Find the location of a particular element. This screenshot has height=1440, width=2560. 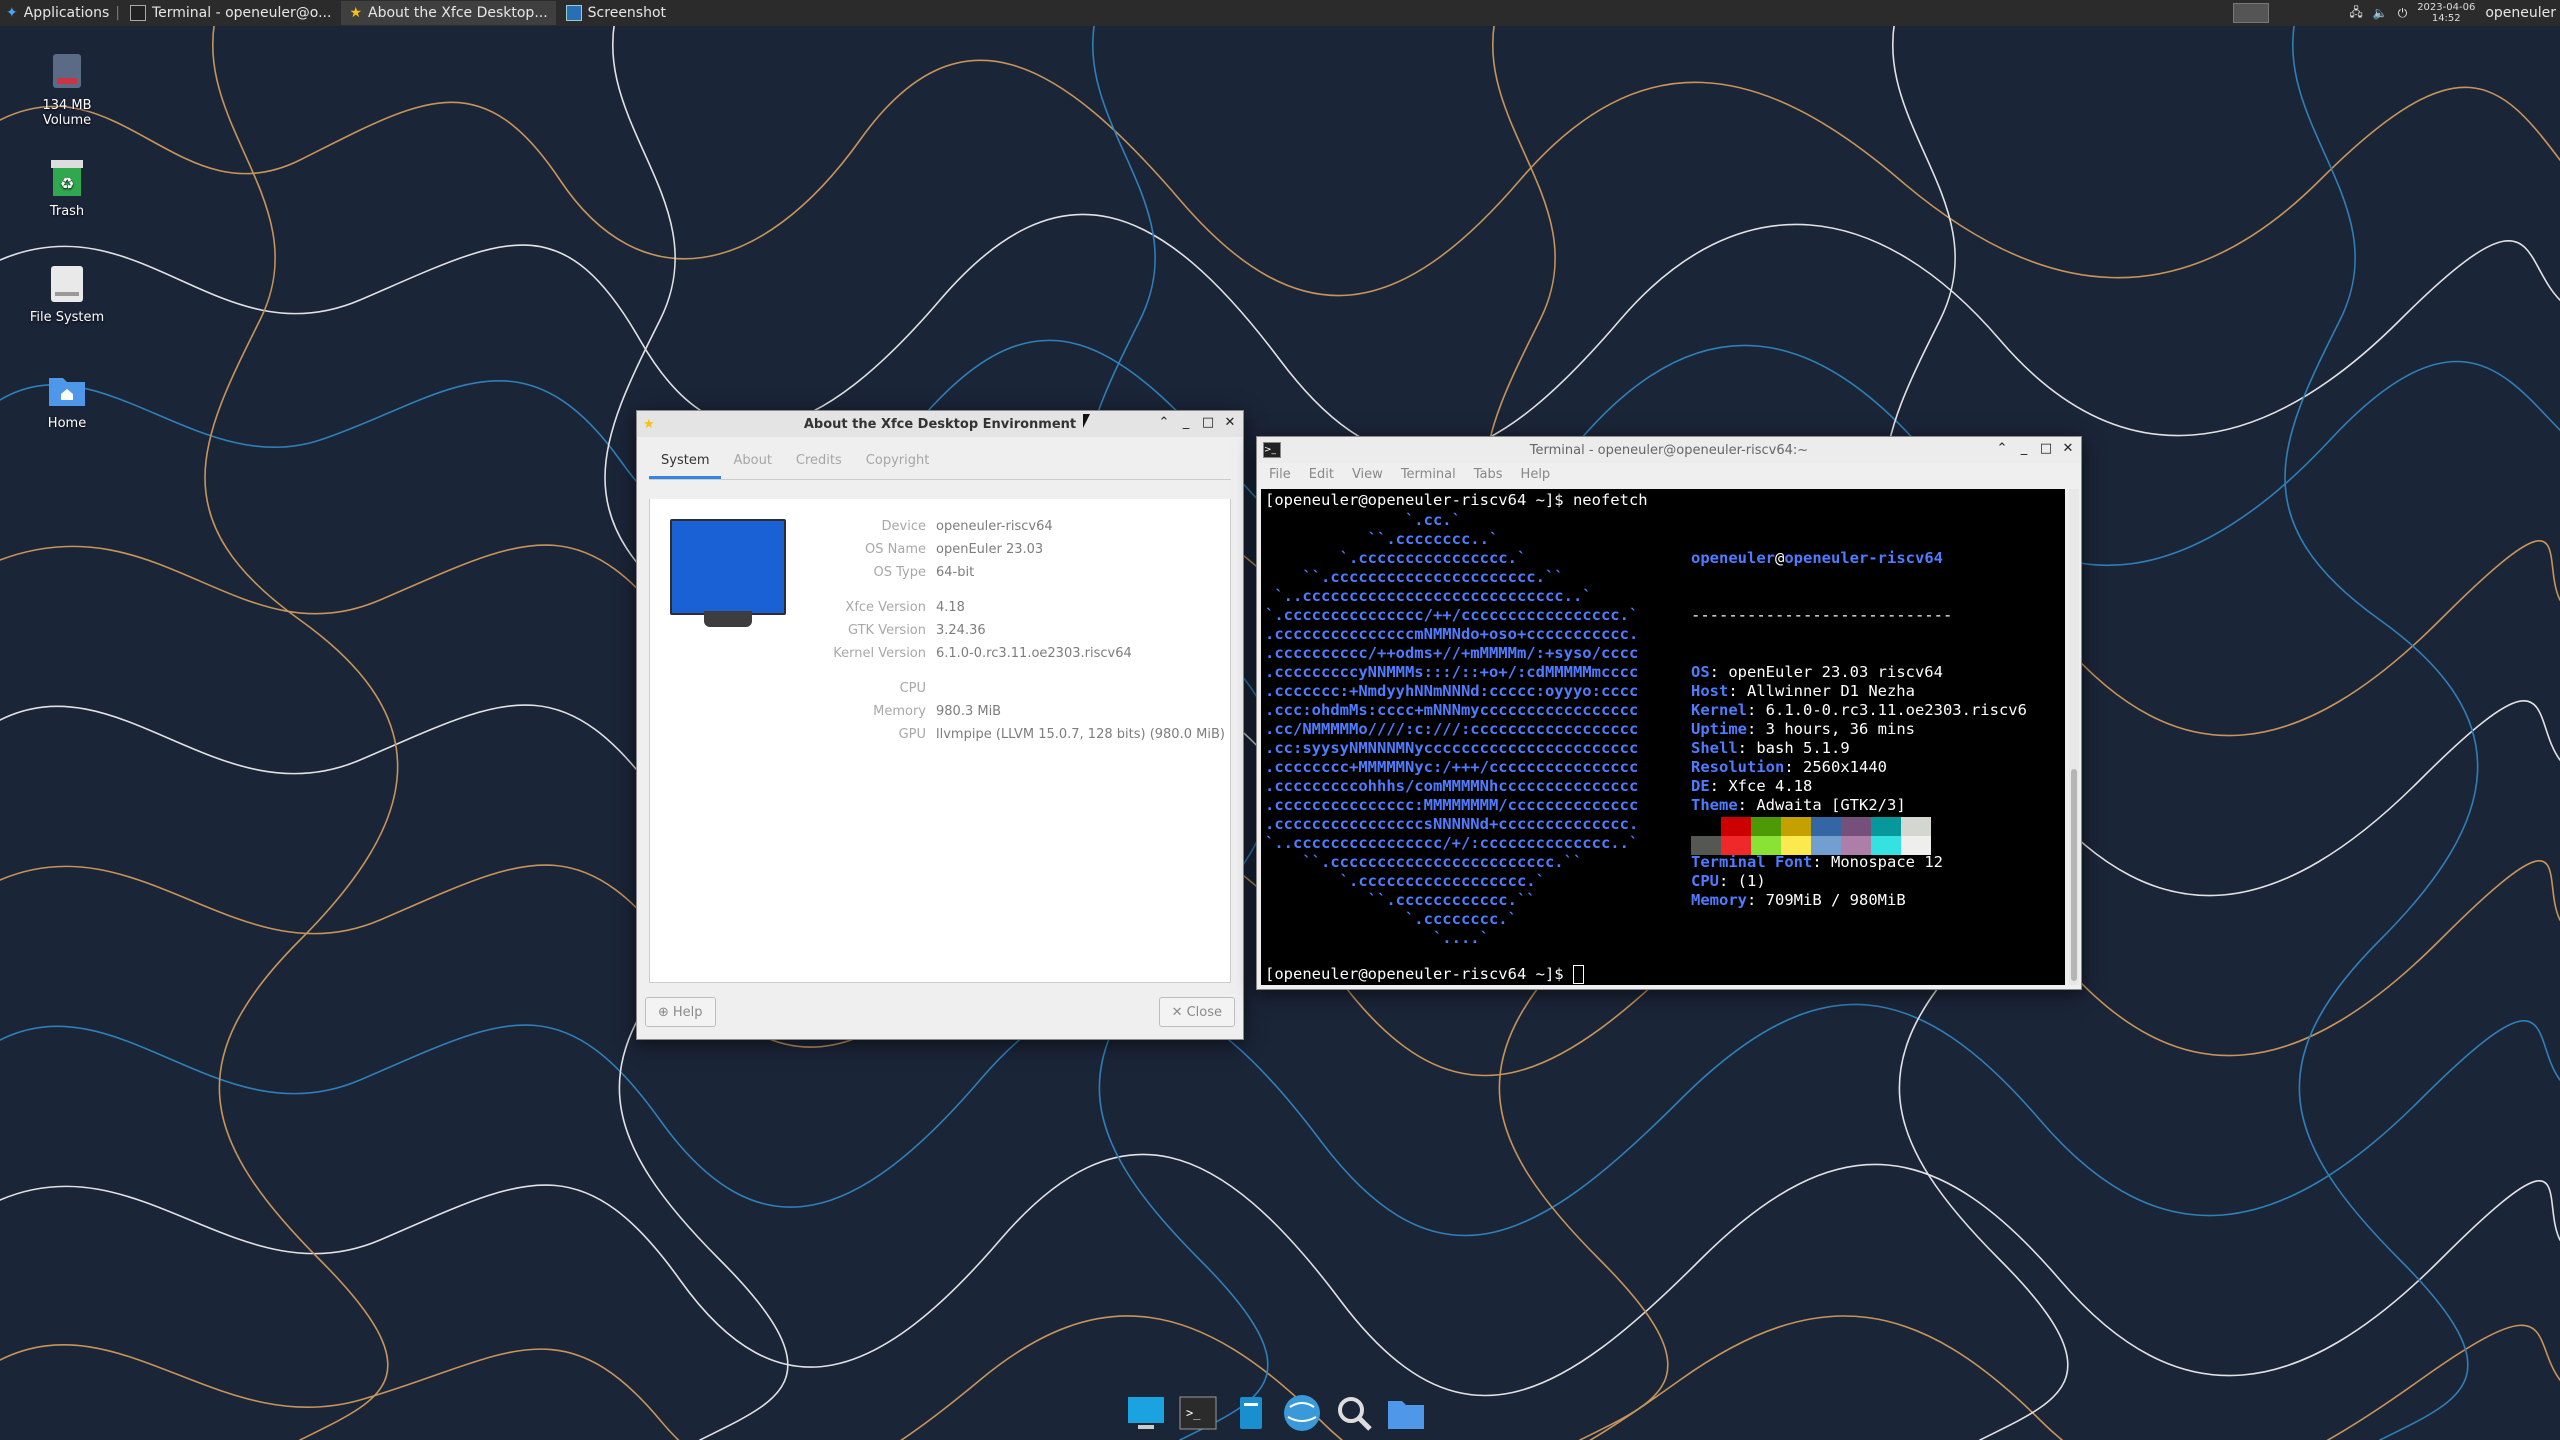

logo-line: `....` is located at coordinates (1377, 938).